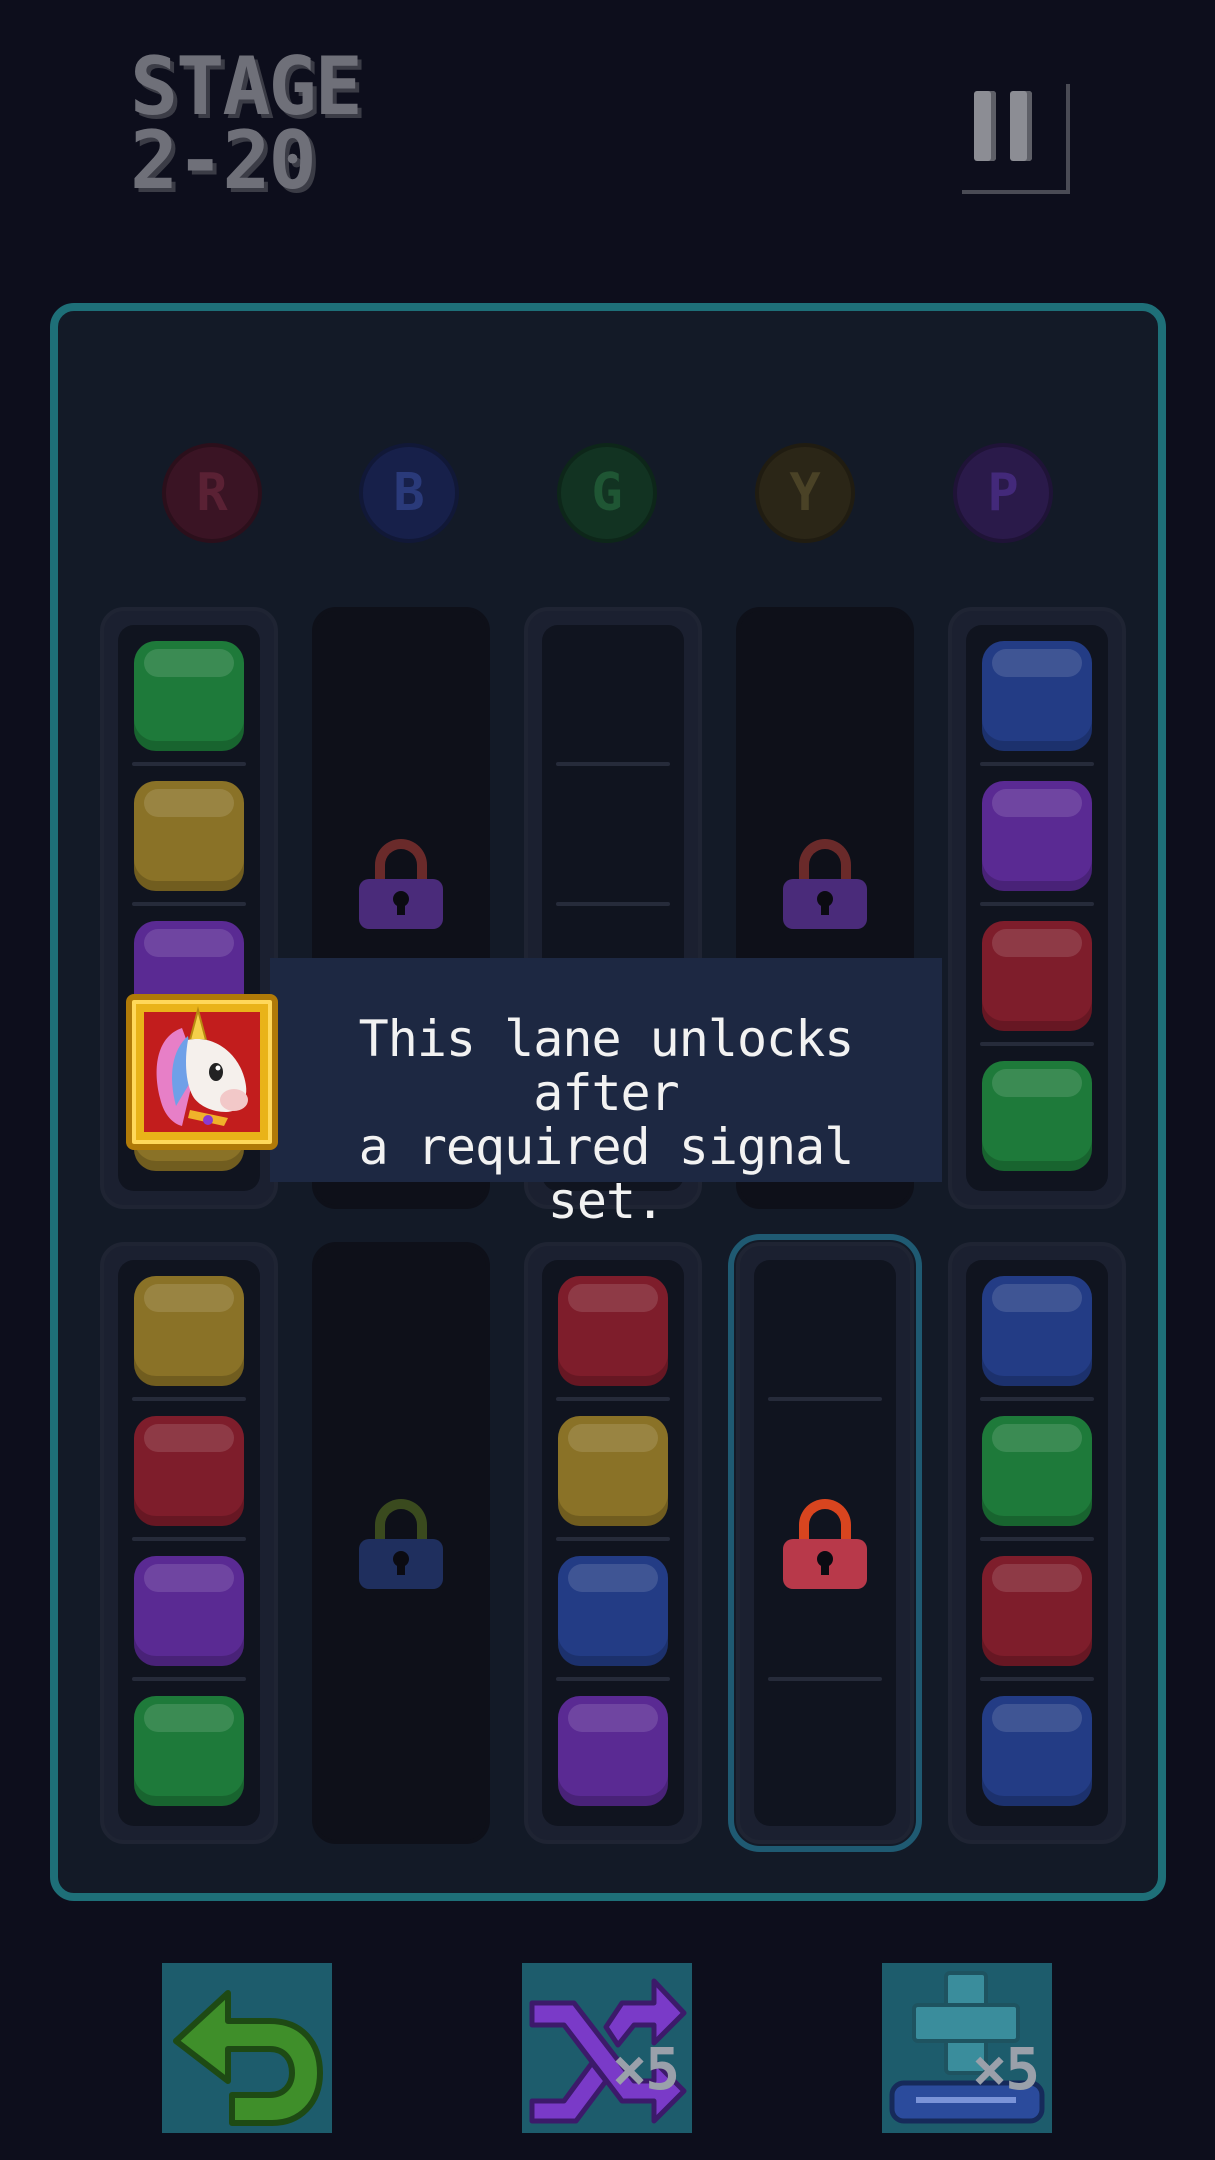 This screenshot has height=2160, width=1215. Describe the element at coordinates (1021, 126) in the screenshot. I see `pause-icon-bar-right` at that location.